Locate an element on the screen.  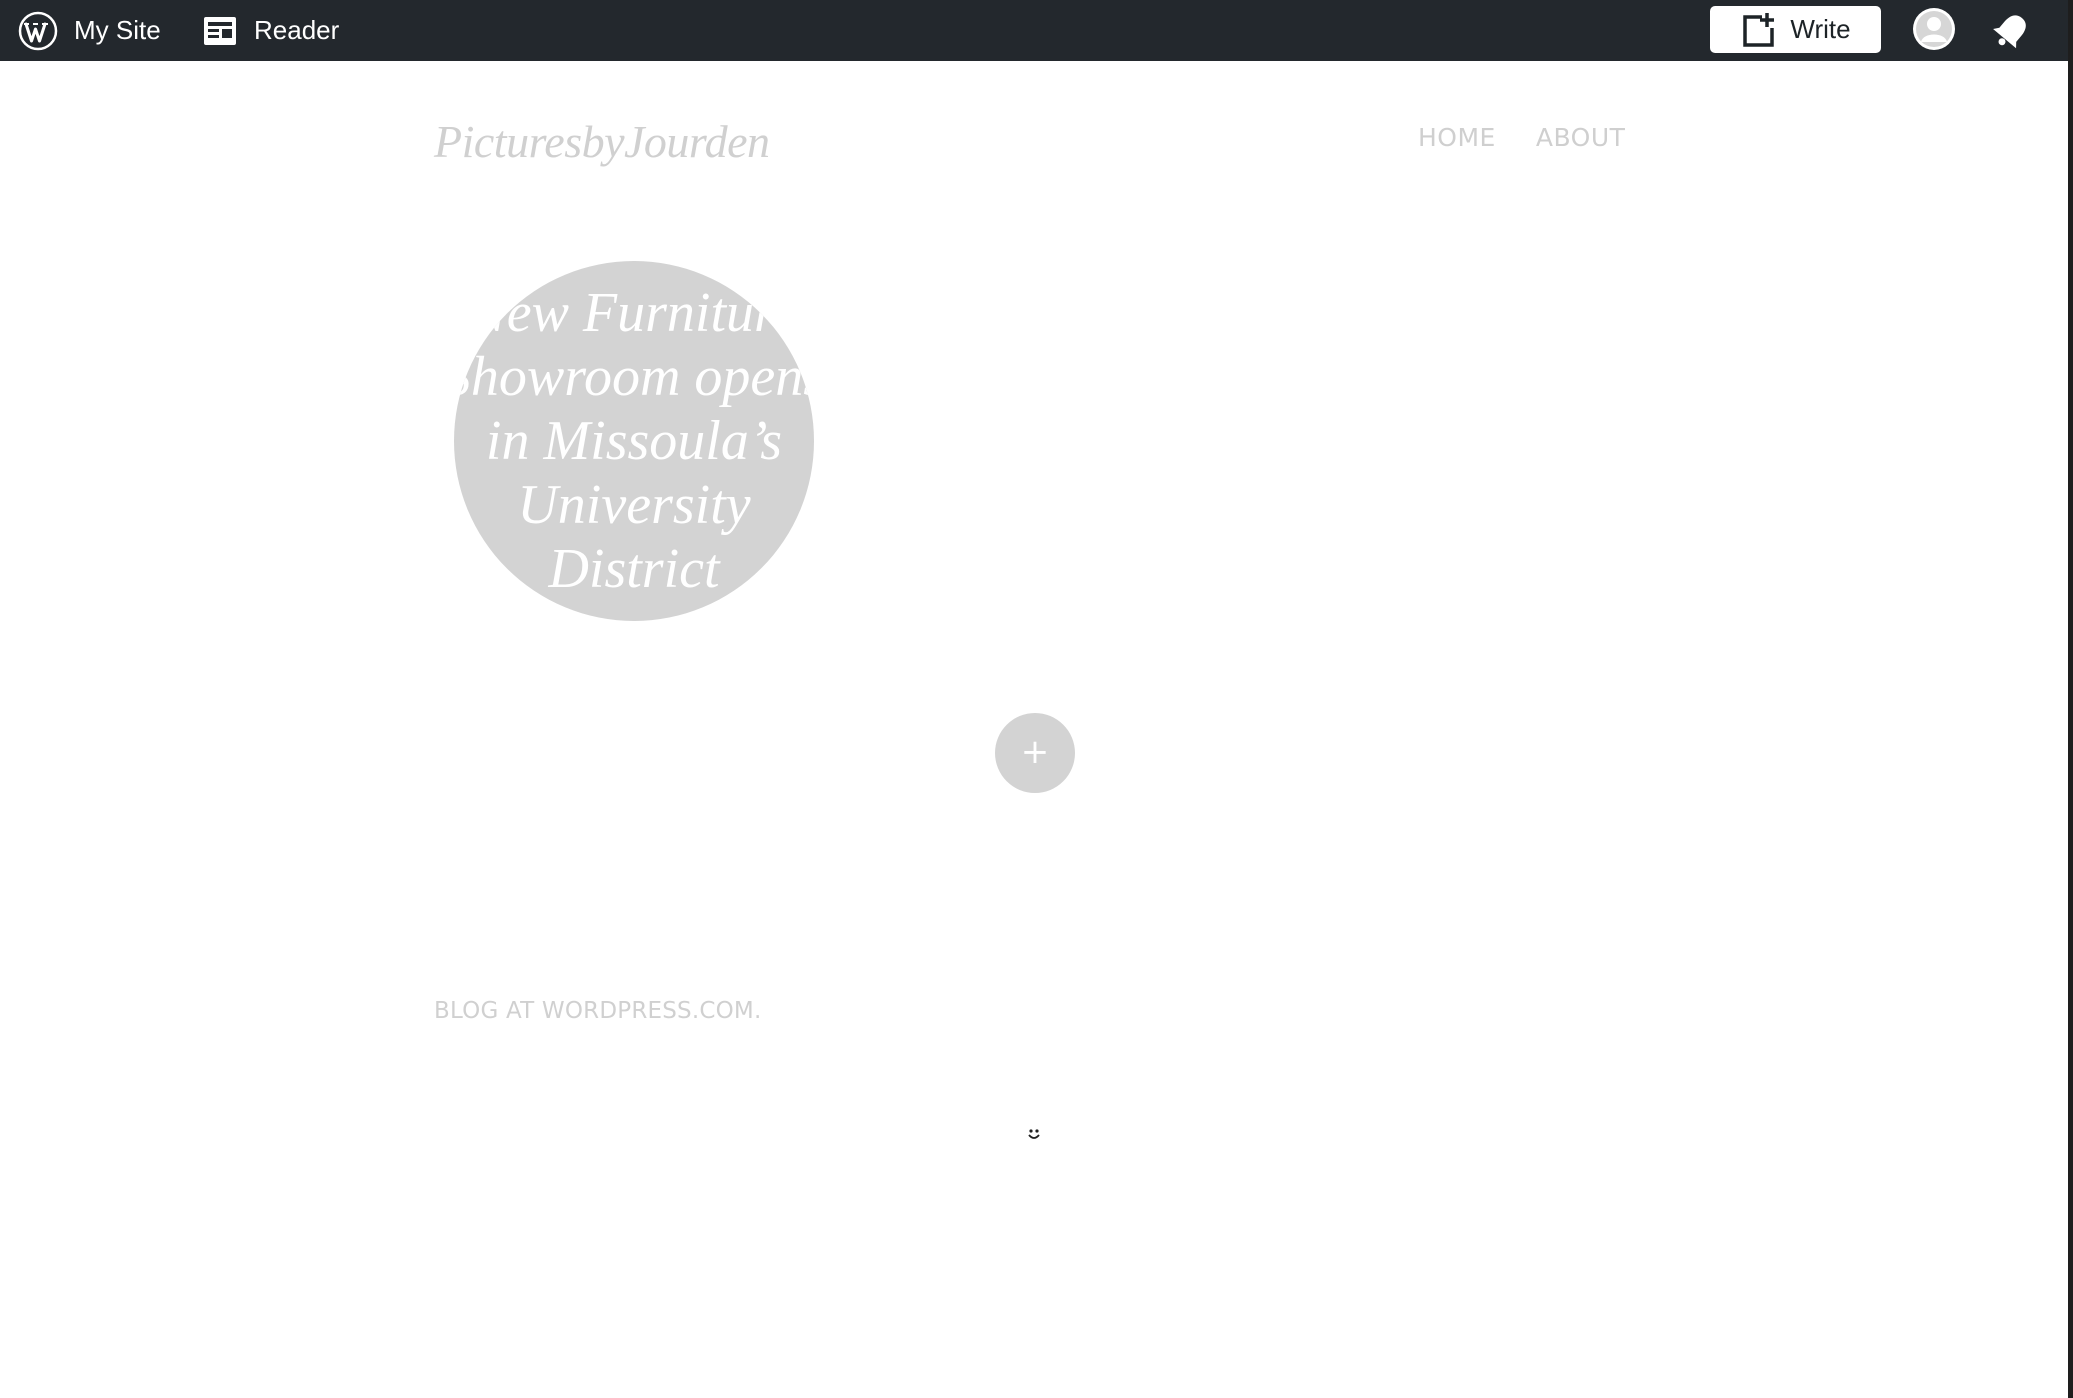
smiley-icon is located at coordinates (1034, 1134).